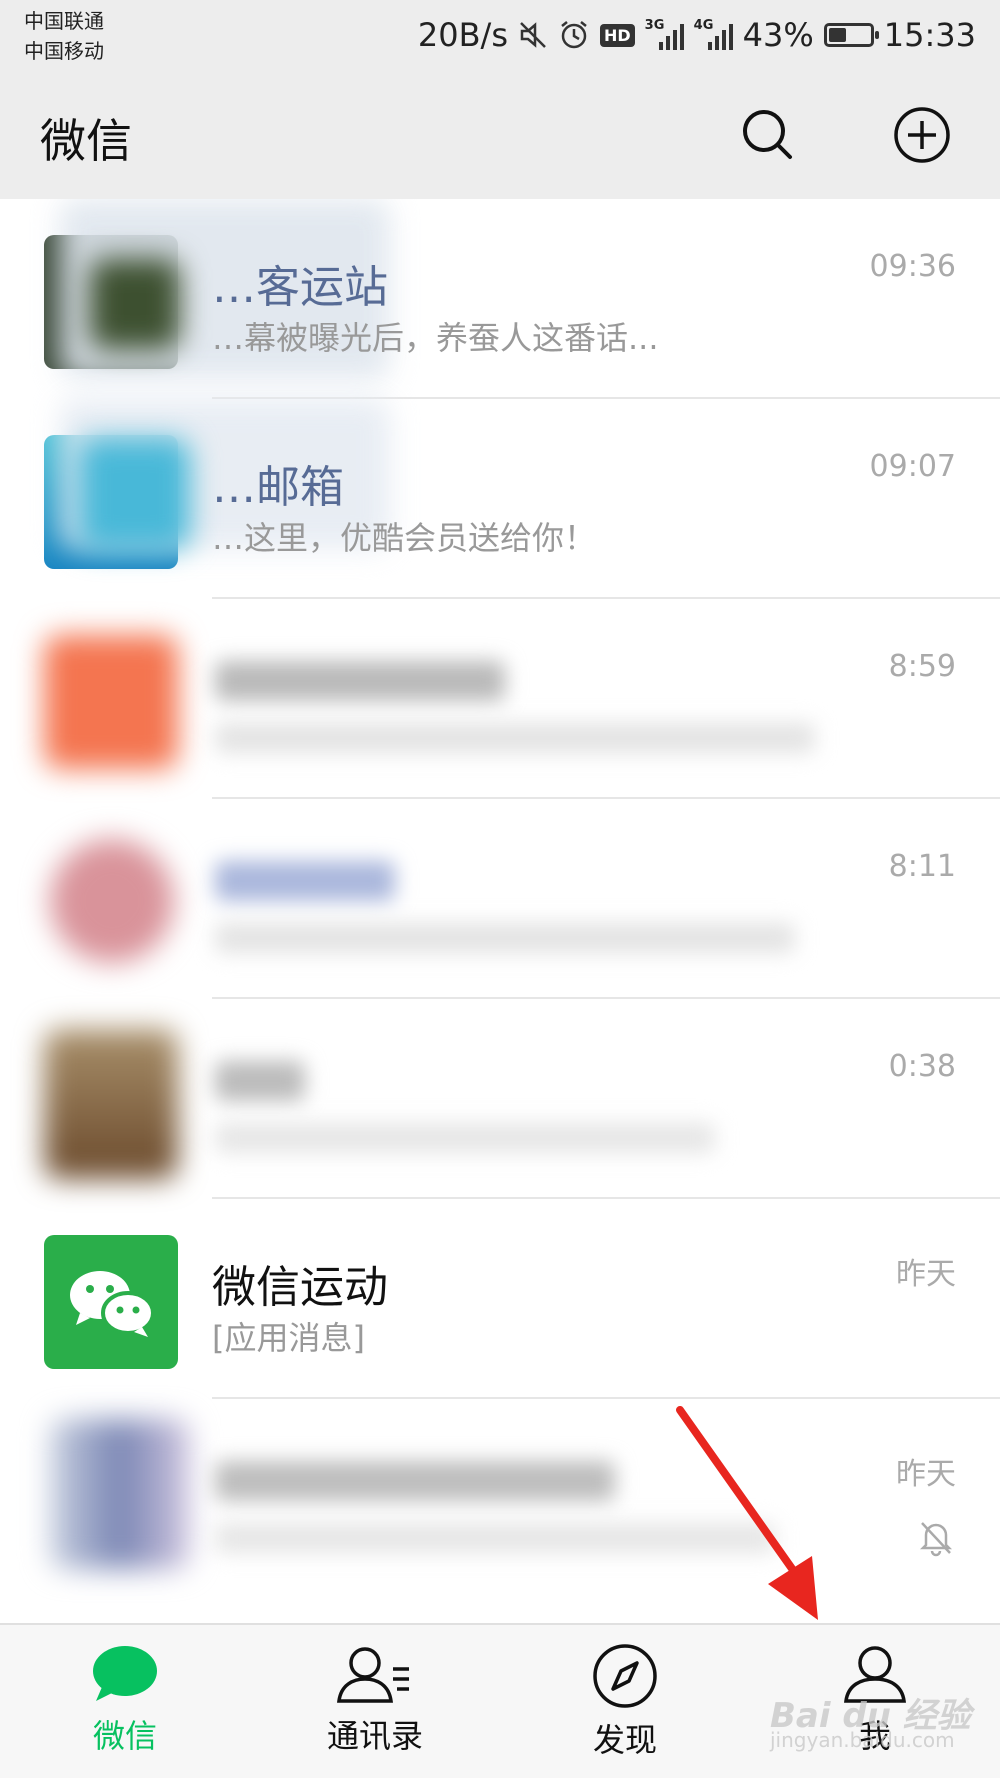  Describe the element at coordinates (500, 899) in the screenshot. I see `chat-row: 8:11` at that location.